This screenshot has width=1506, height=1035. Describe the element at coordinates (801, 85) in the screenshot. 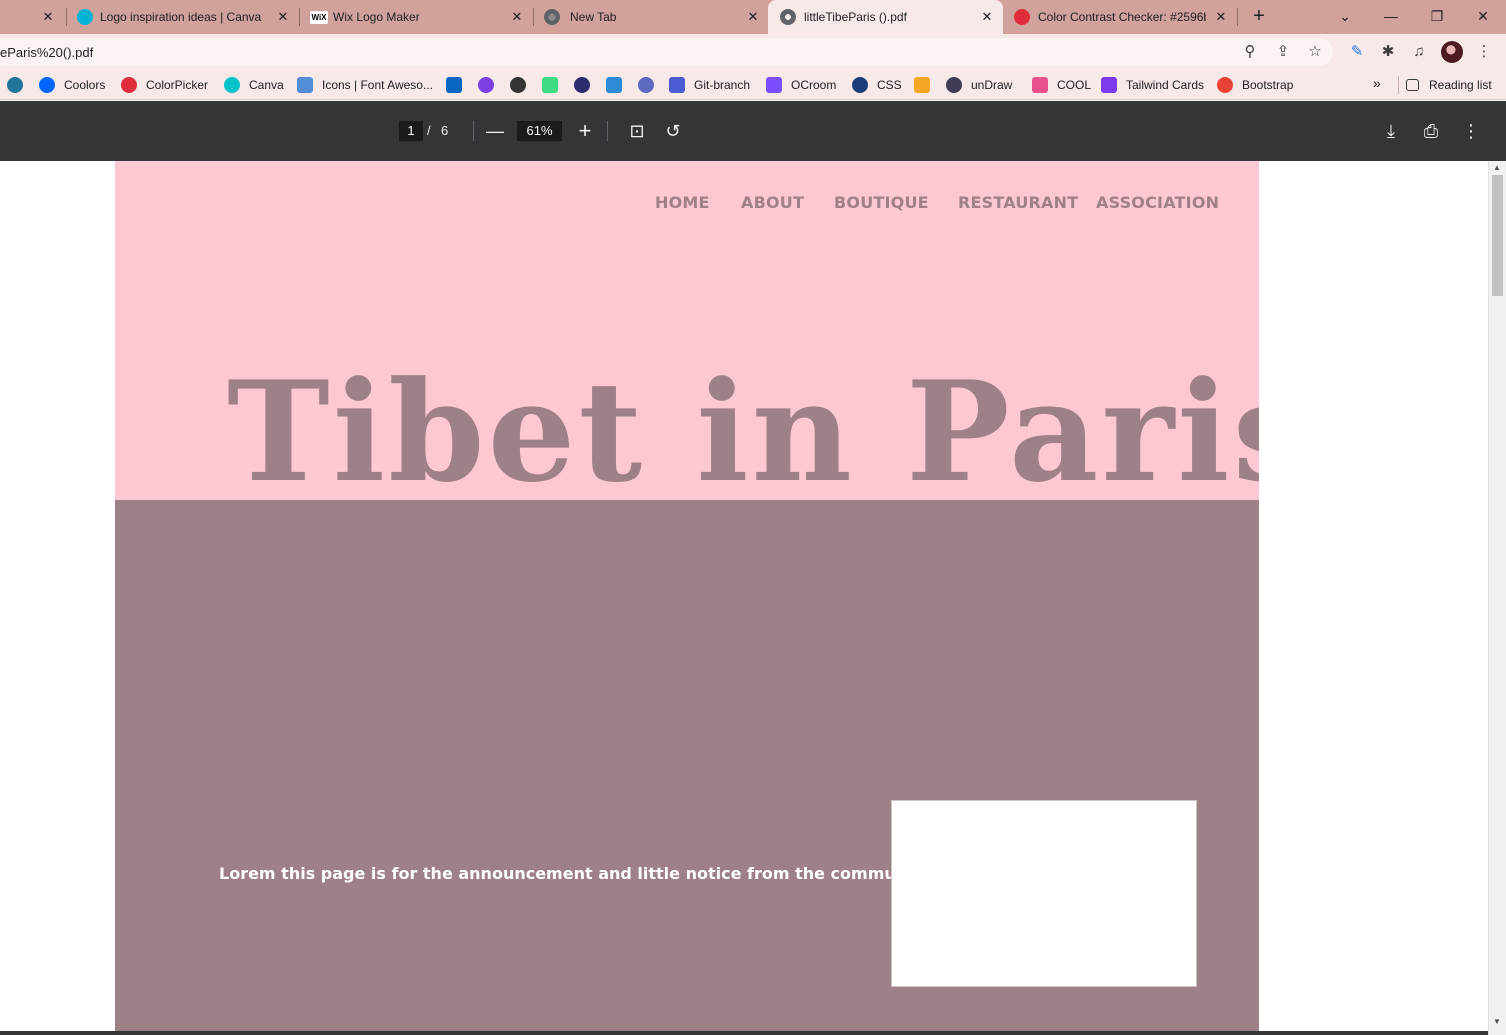

I see `bookmark-ocroom: OCroom` at that location.